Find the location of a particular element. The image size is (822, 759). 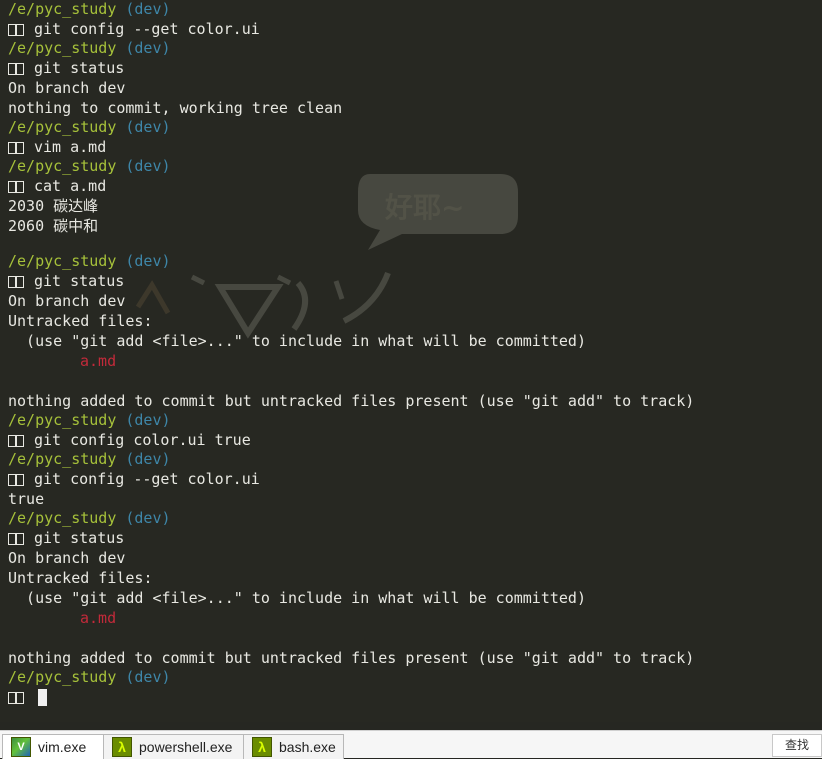

text-cursor is located at coordinates (42, 697).